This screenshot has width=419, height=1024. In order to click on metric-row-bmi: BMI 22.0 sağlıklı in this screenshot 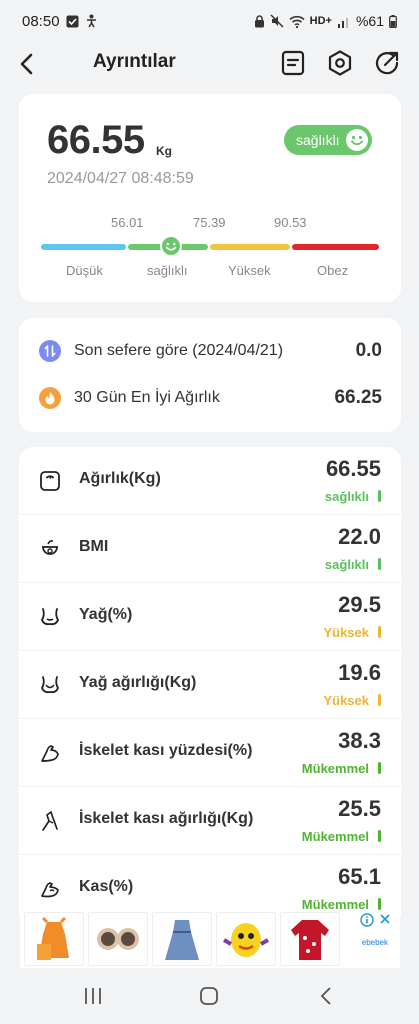, I will do `click(210, 549)`.